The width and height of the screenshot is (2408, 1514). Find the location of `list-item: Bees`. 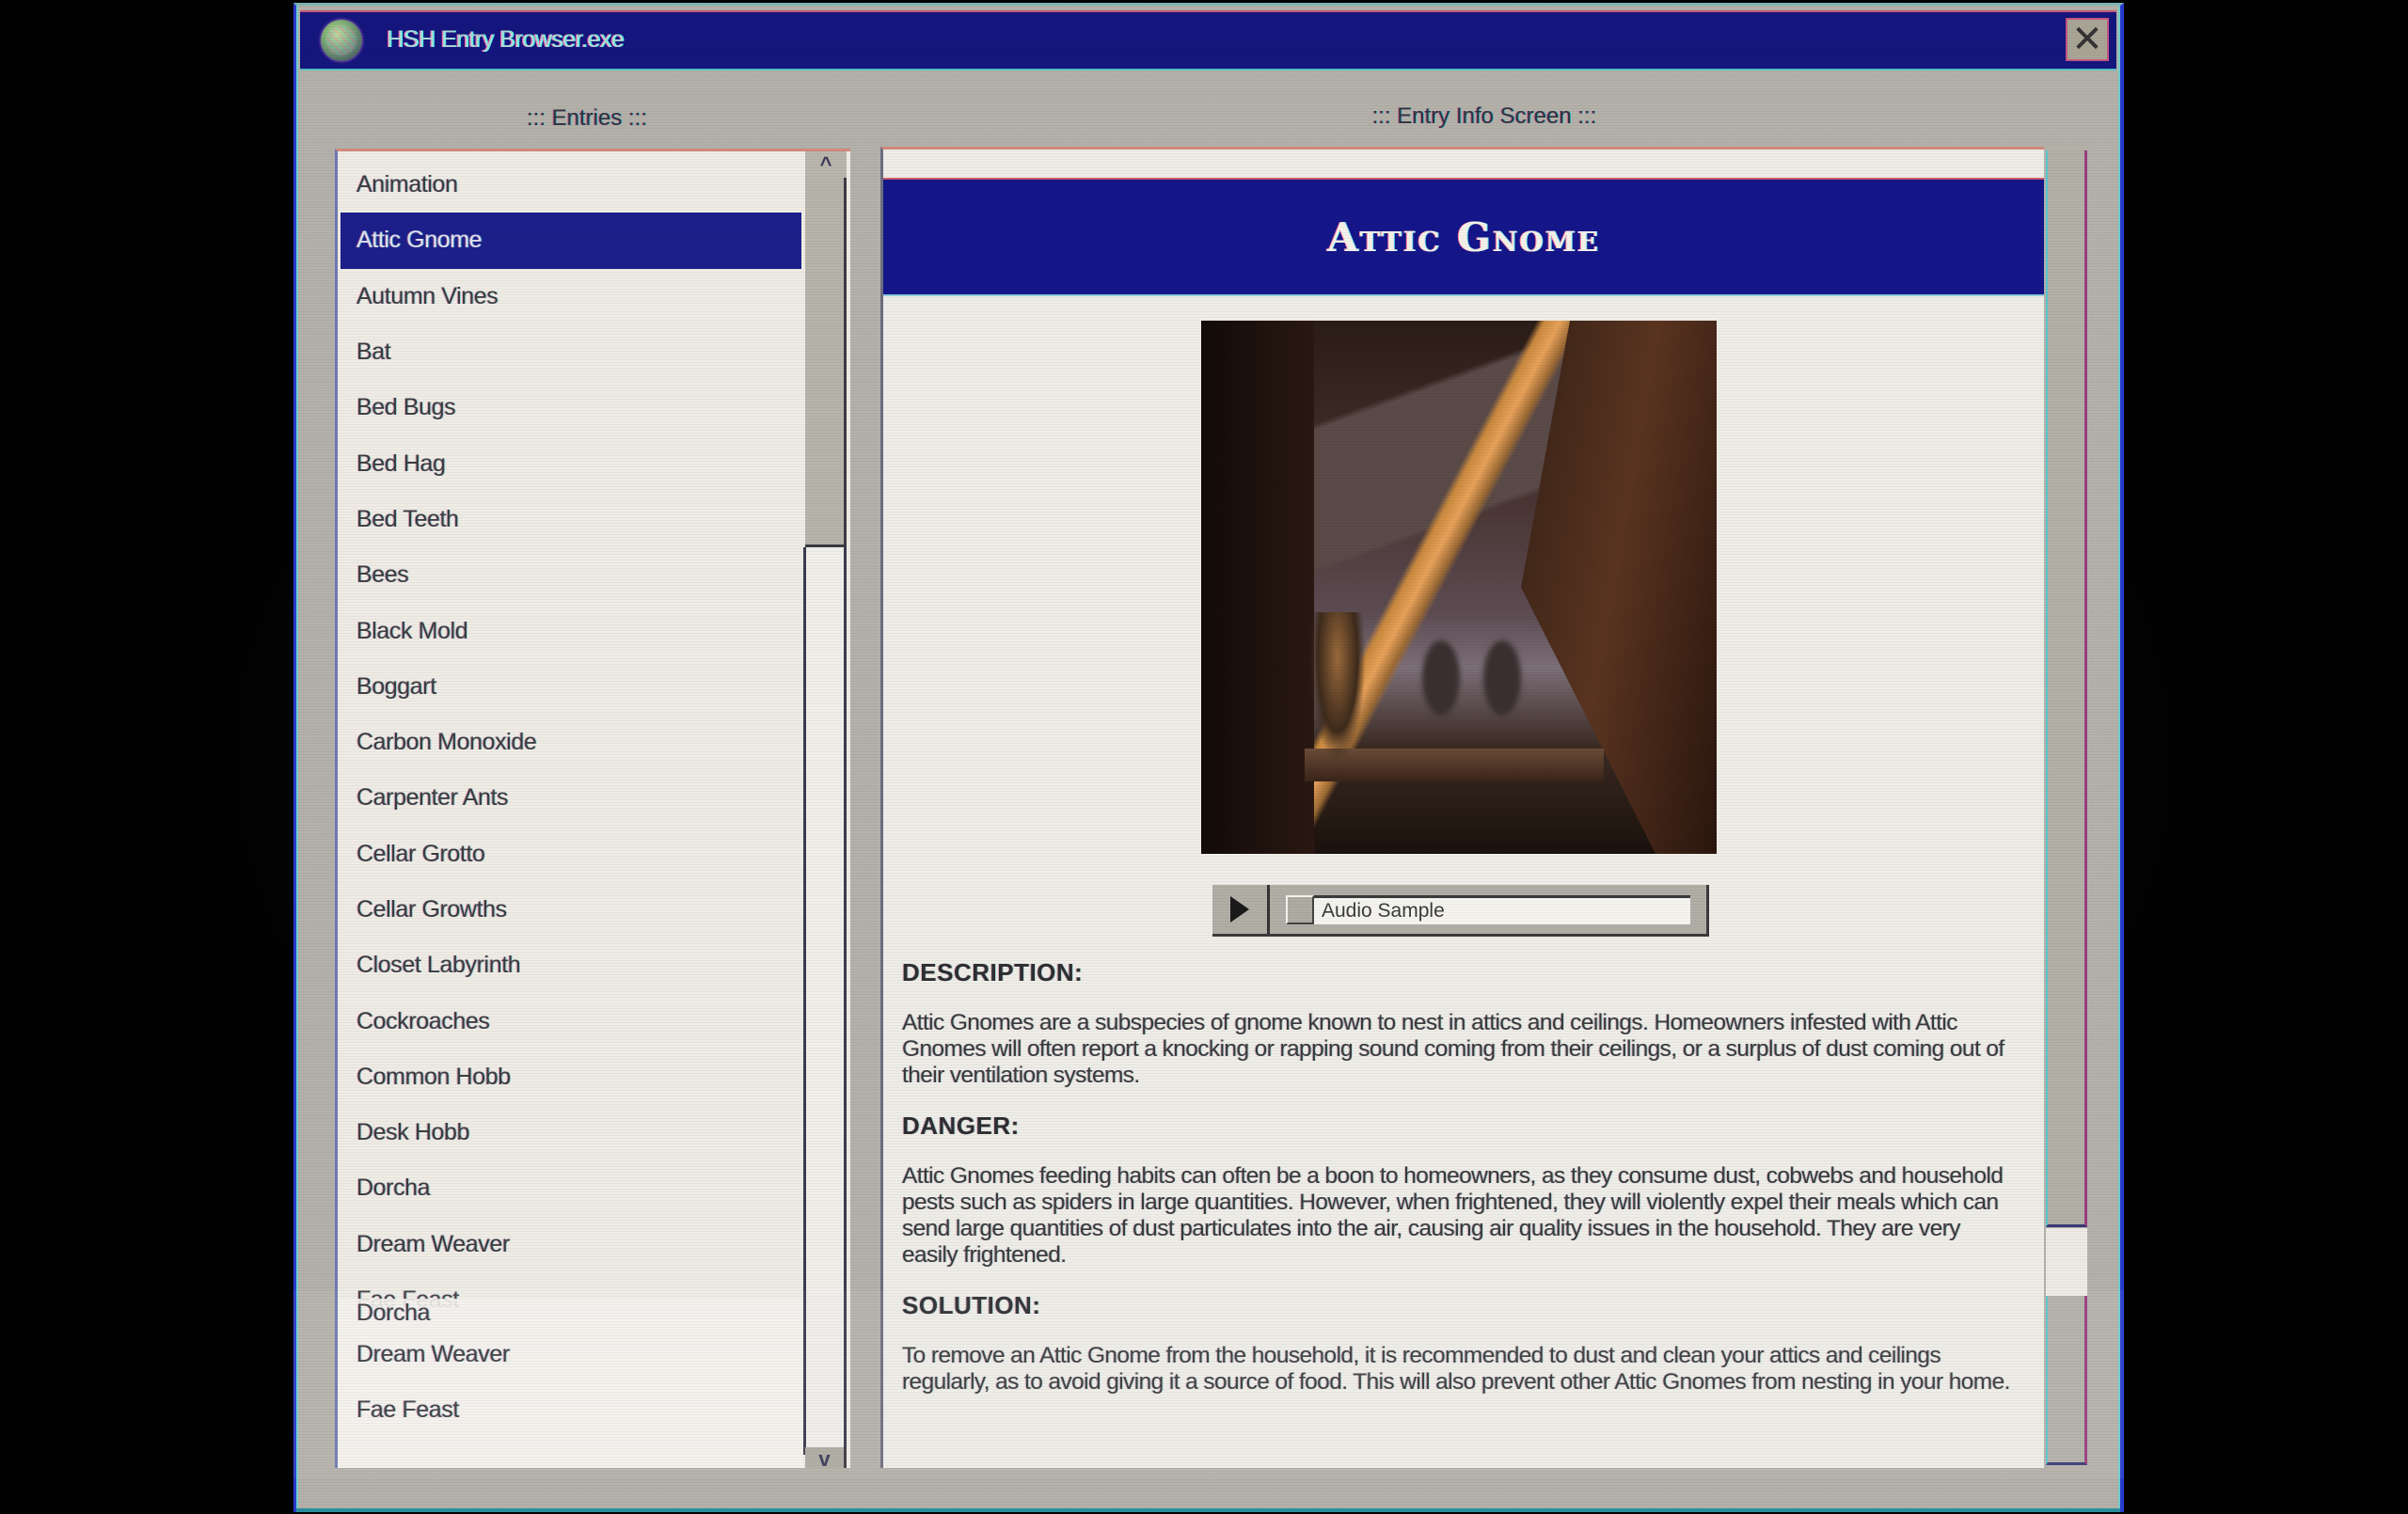

list-item: Bees is located at coordinates (569, 575).